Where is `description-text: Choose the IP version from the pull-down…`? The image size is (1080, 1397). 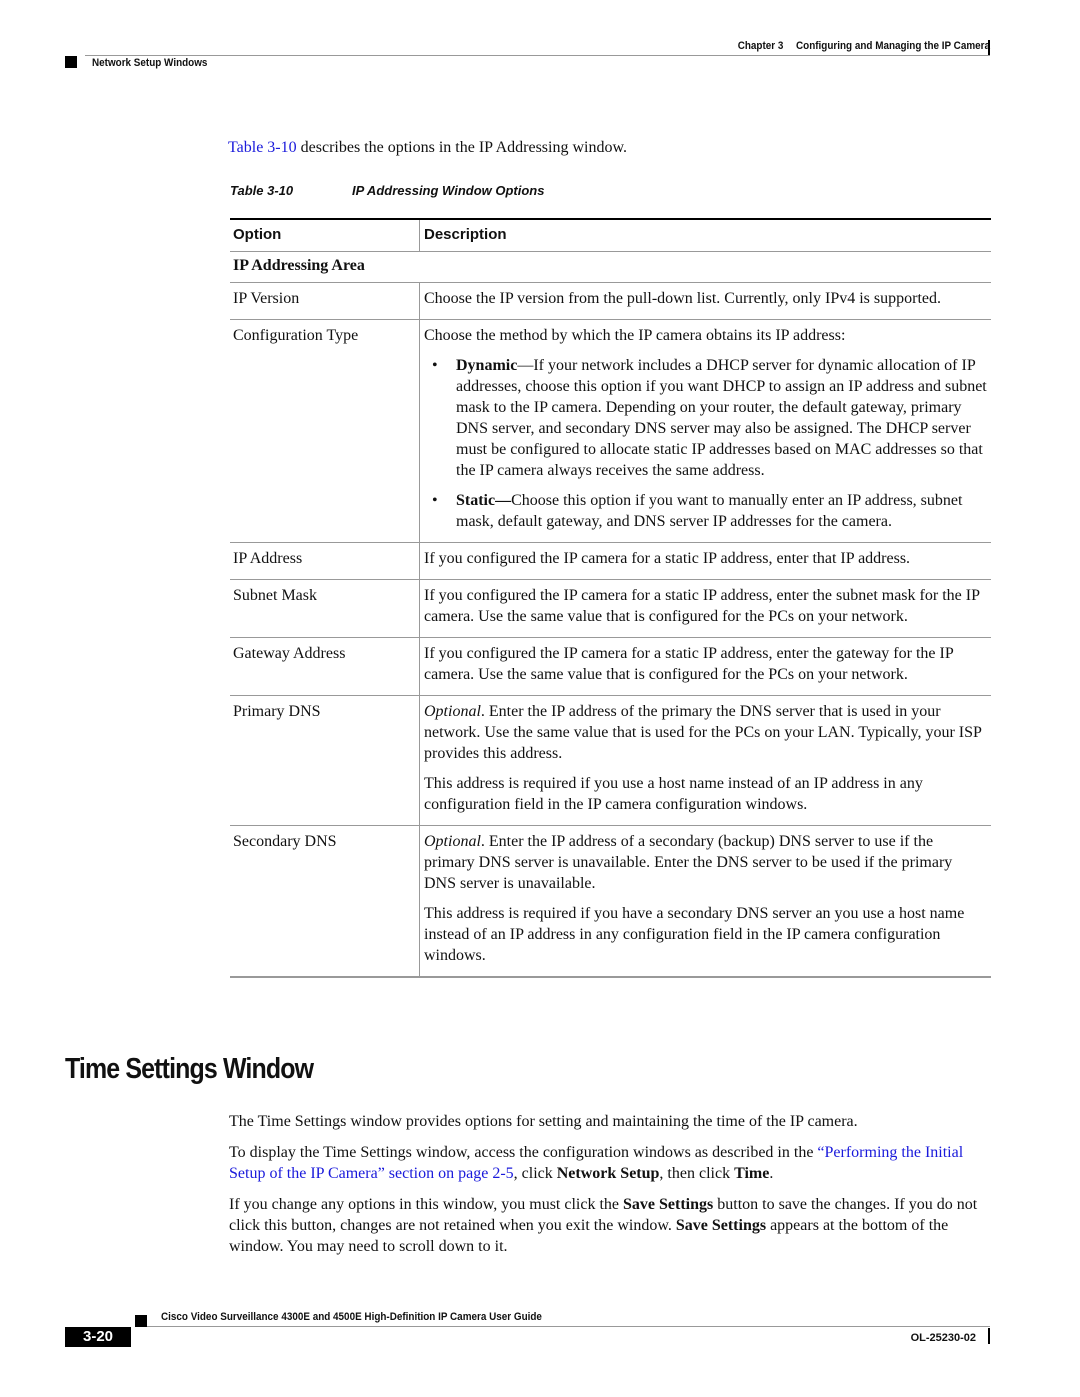
description-text: Choose the IP version from the pull-down… is located at coordinates (682, 298).